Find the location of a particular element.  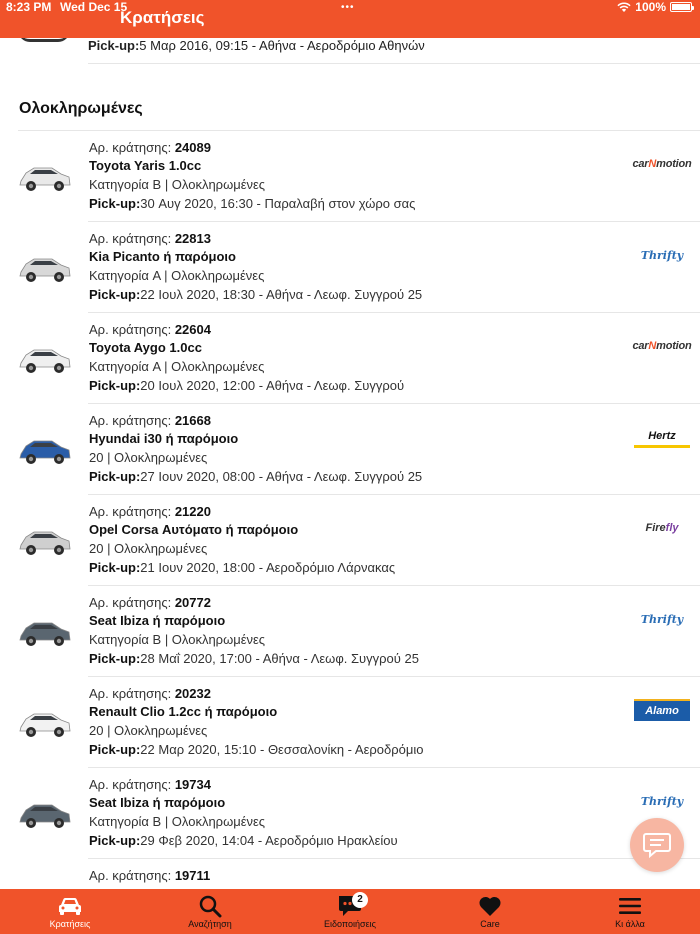

tab-search: Αναζήτηση is located at coordinates (210, 911).